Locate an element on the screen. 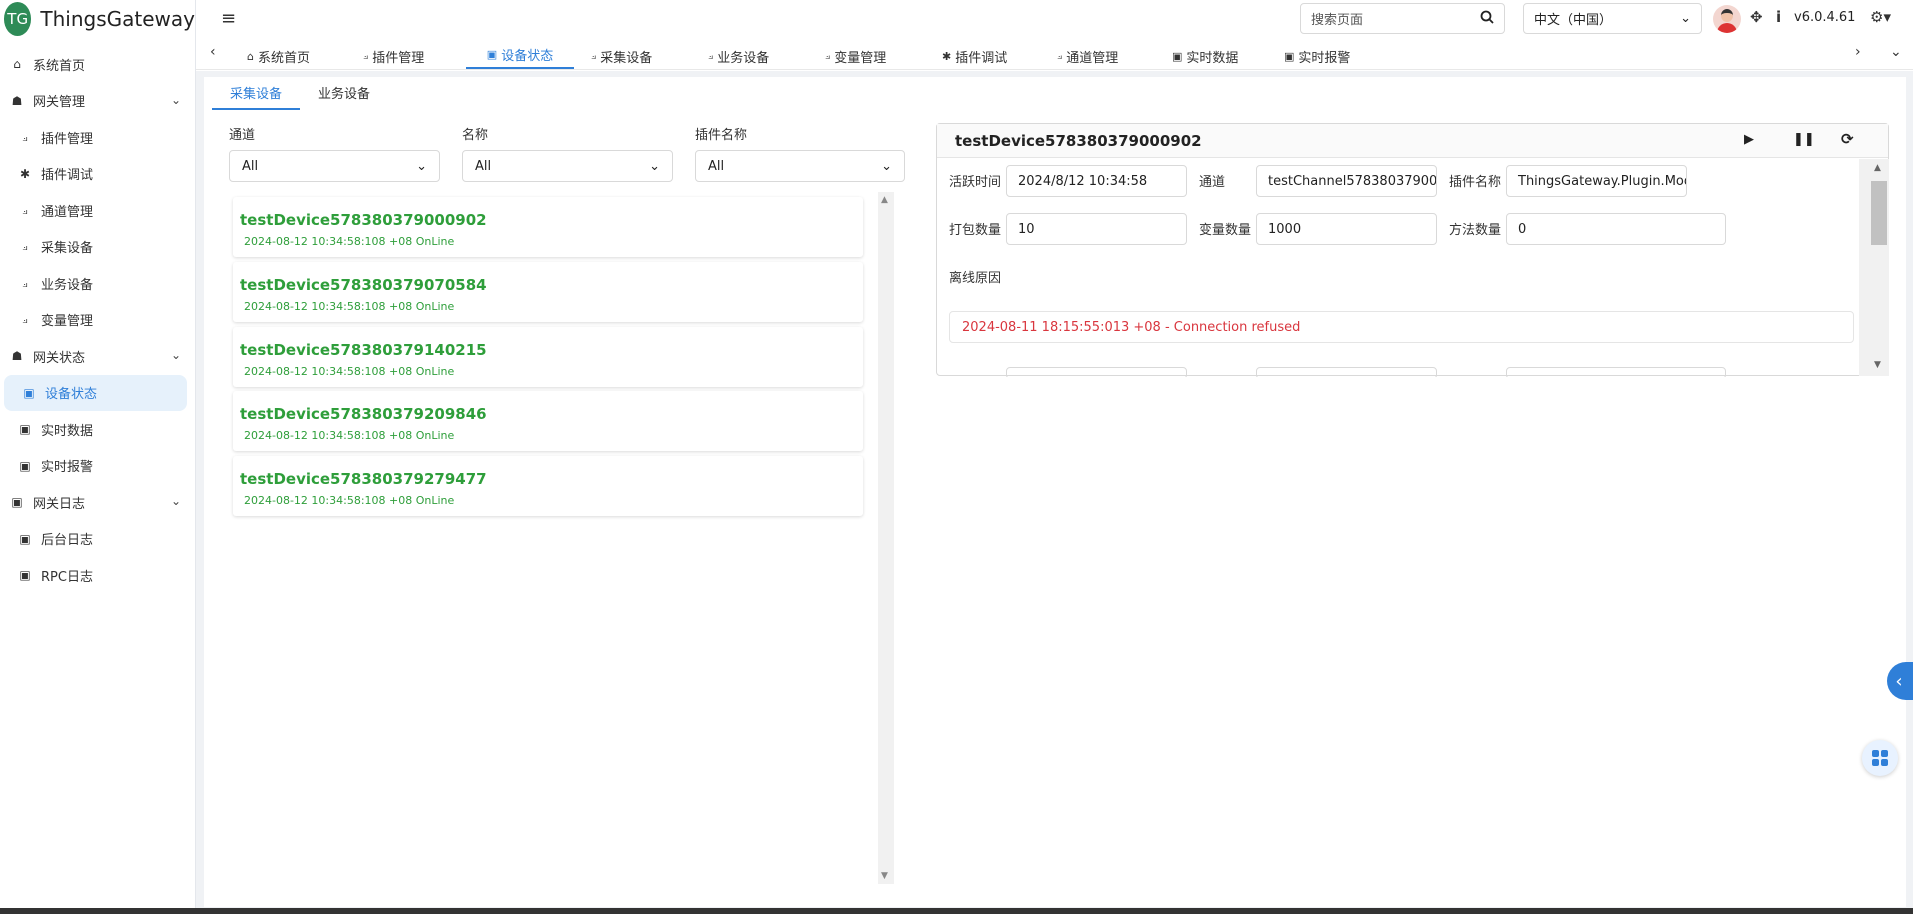  tab-home: ⌂ 系统首页 is located at coordinates (278, 56).